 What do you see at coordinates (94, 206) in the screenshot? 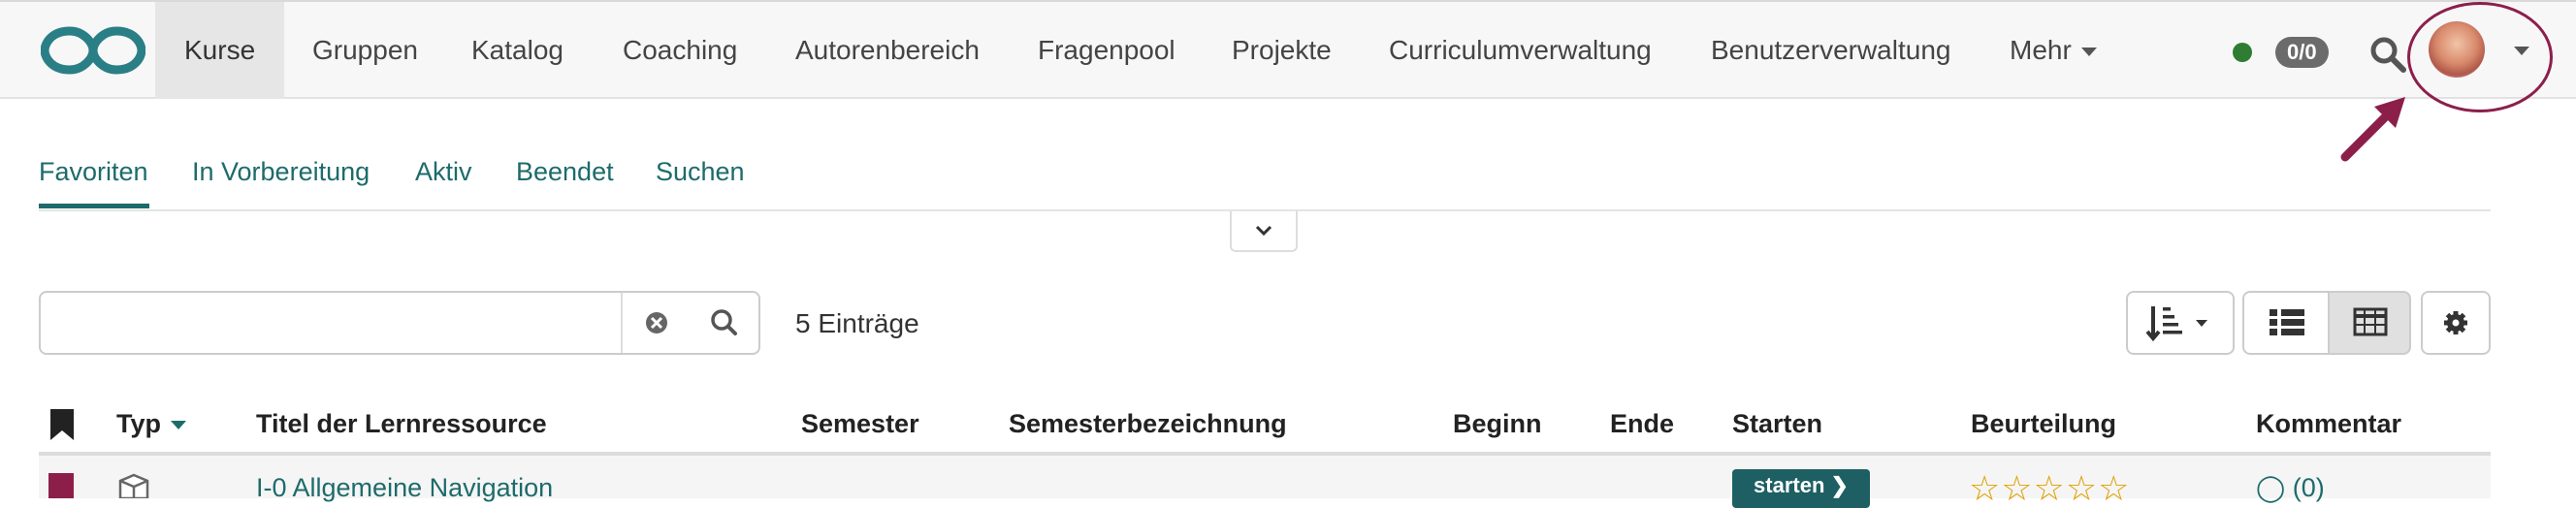
I see `active-tab-indicator` at bounding box center [94, 206].